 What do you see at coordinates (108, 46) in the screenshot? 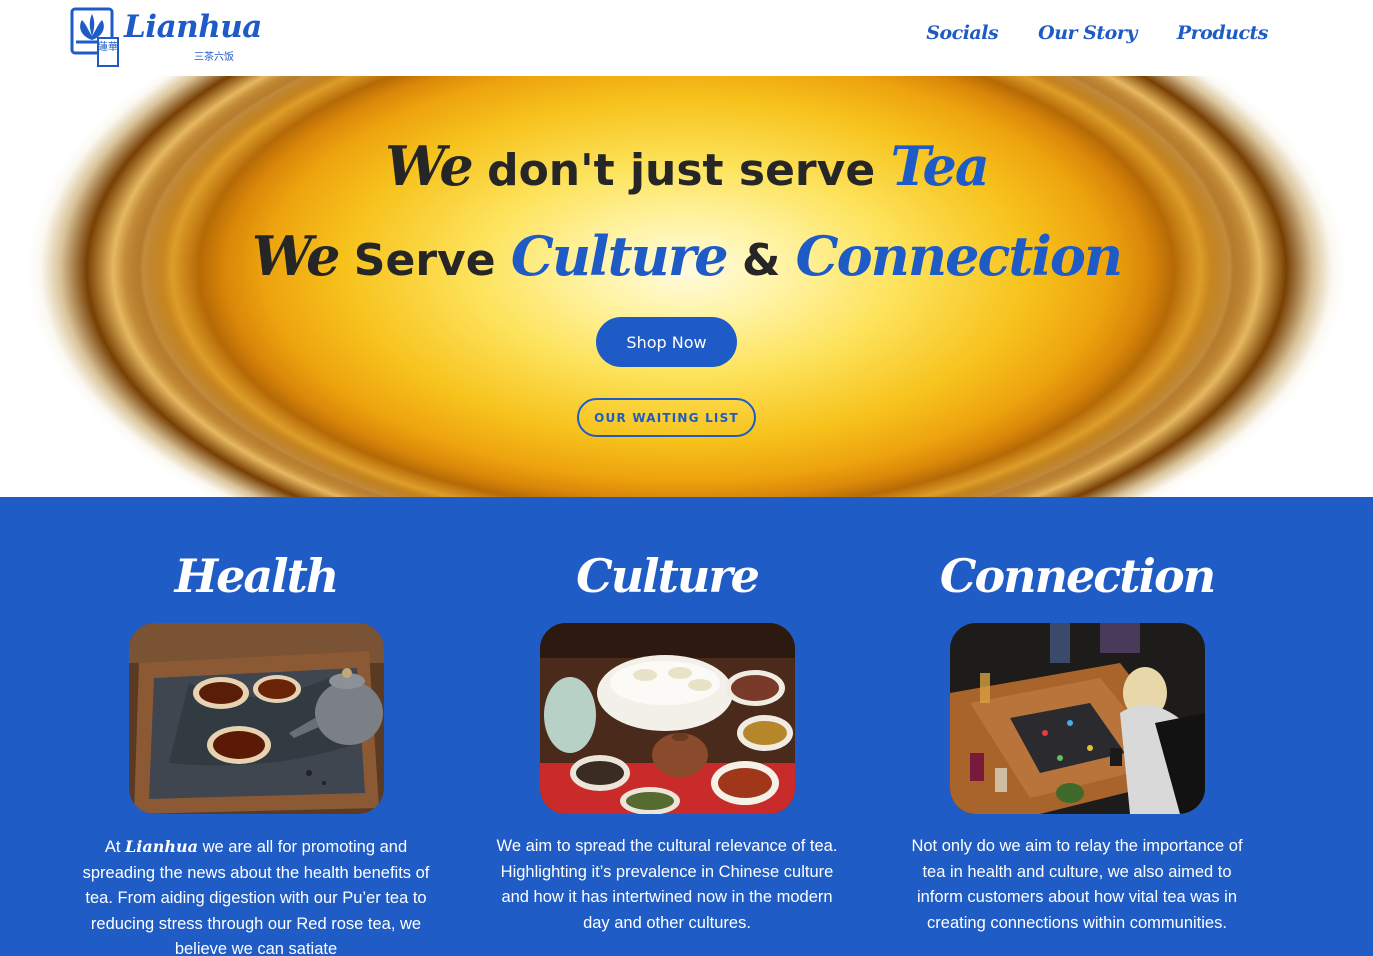
I see `svg-text: 蓮華` at bounding box center [108, 46].